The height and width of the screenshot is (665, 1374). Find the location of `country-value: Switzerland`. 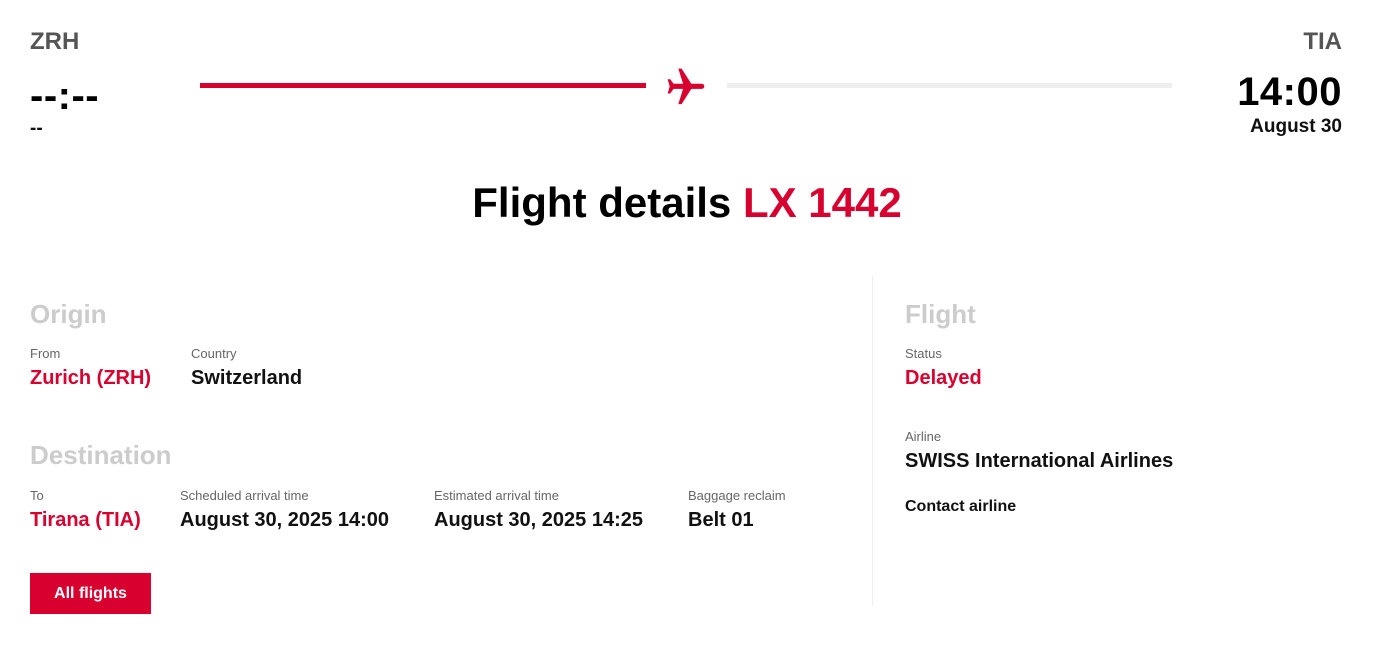

country-value: Switzerland is located at coordinates (247, 378).